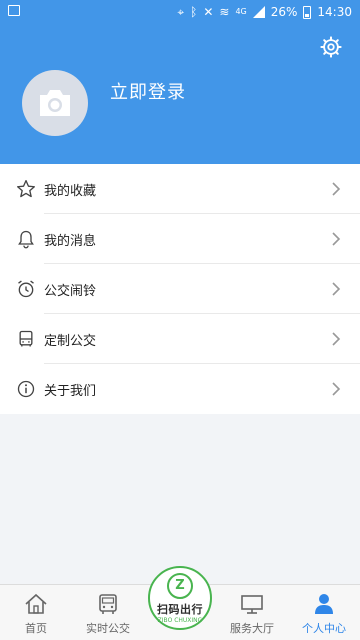 Image resolution: width=360 pixels, height=640 pixels. I want to click on avatar, so click(55, 103).